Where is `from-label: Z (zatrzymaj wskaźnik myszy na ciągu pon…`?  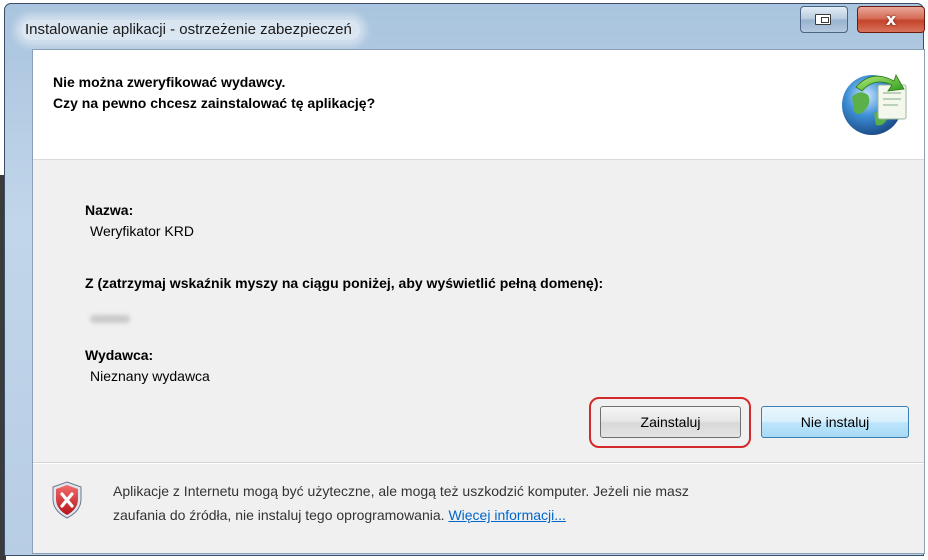
from-label: Z (zatrzymaj wskaźnik myszy na ciągu pon… is located at coordinates (344, 283).